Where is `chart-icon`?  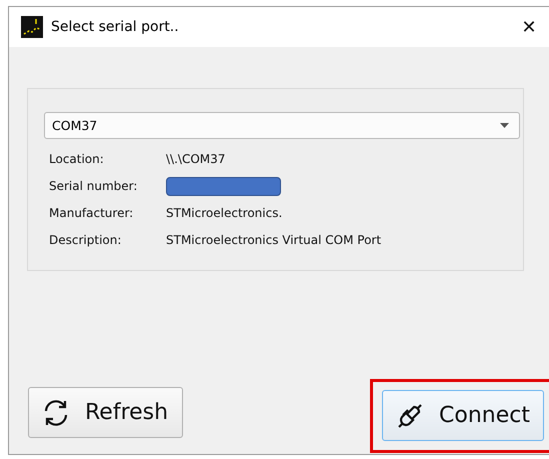
chart-icon is located at coordinates (32, 27).